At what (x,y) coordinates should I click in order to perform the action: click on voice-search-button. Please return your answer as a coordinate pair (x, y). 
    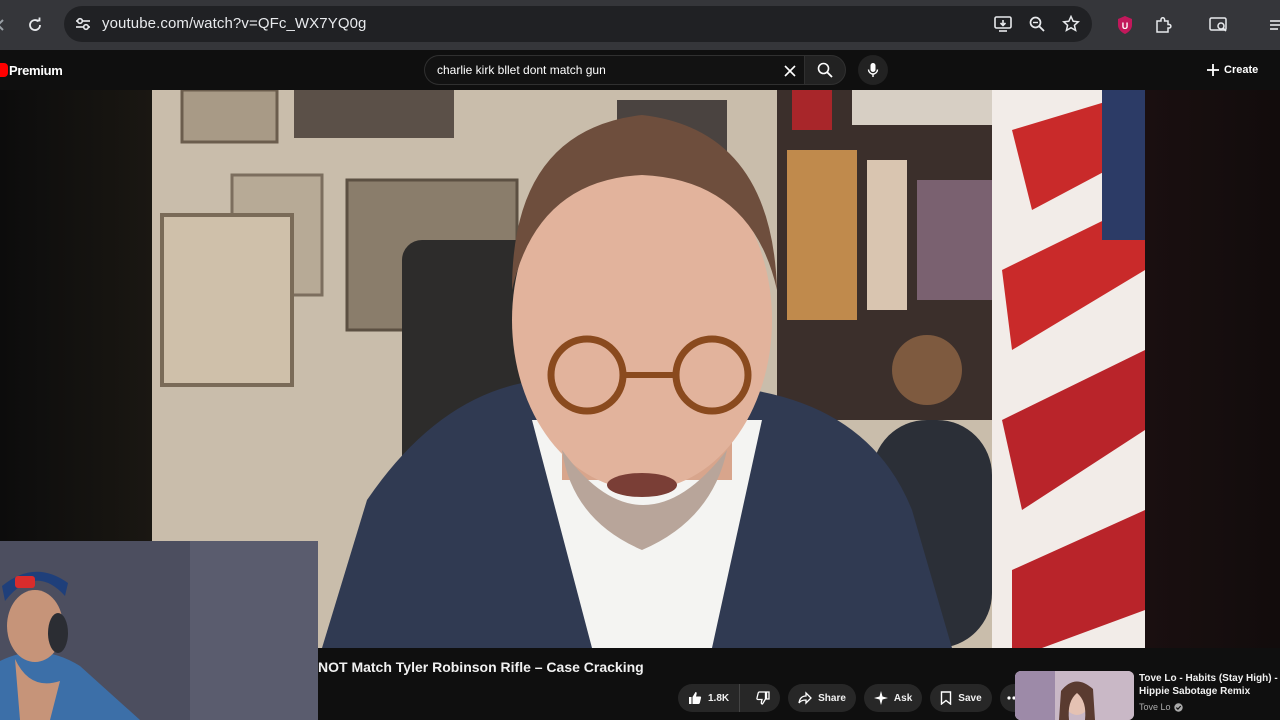
    Looking at the image, I should click on (873, 70).